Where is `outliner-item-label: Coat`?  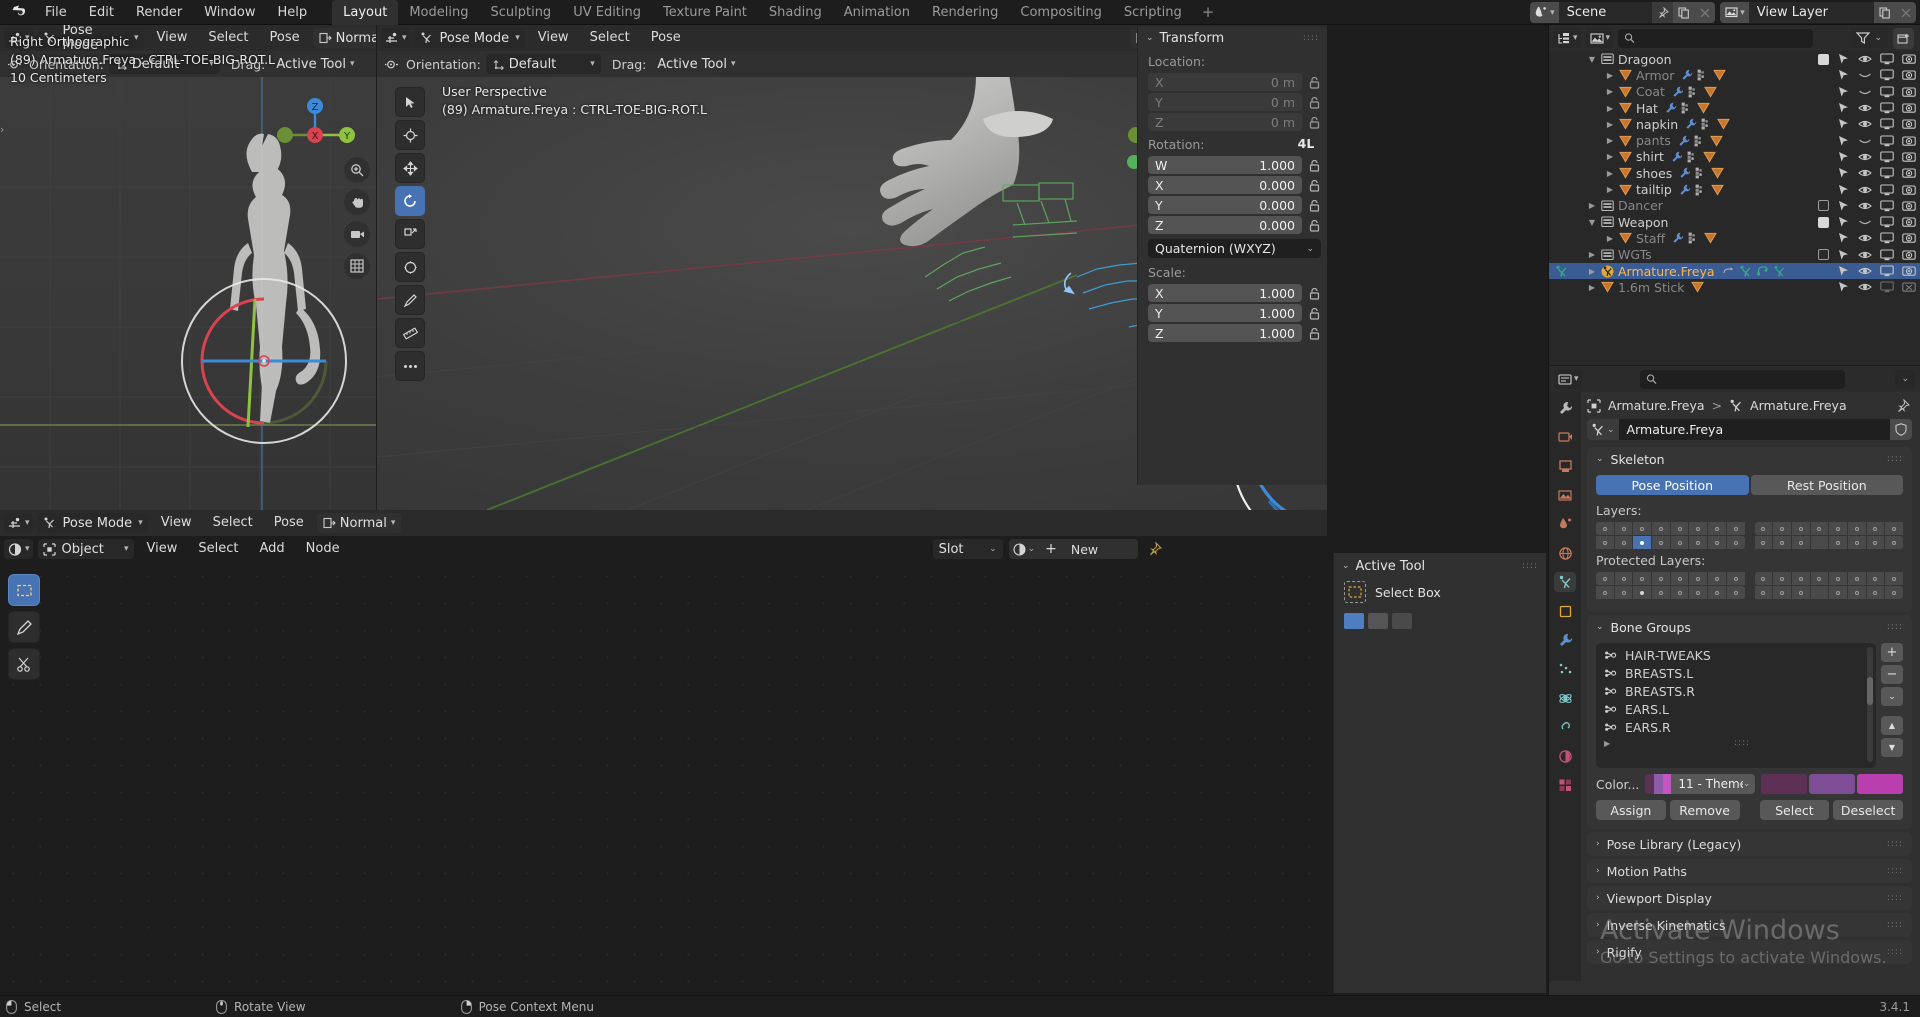
outliner-item-label: Coat is located at coordinates (1650, 91).